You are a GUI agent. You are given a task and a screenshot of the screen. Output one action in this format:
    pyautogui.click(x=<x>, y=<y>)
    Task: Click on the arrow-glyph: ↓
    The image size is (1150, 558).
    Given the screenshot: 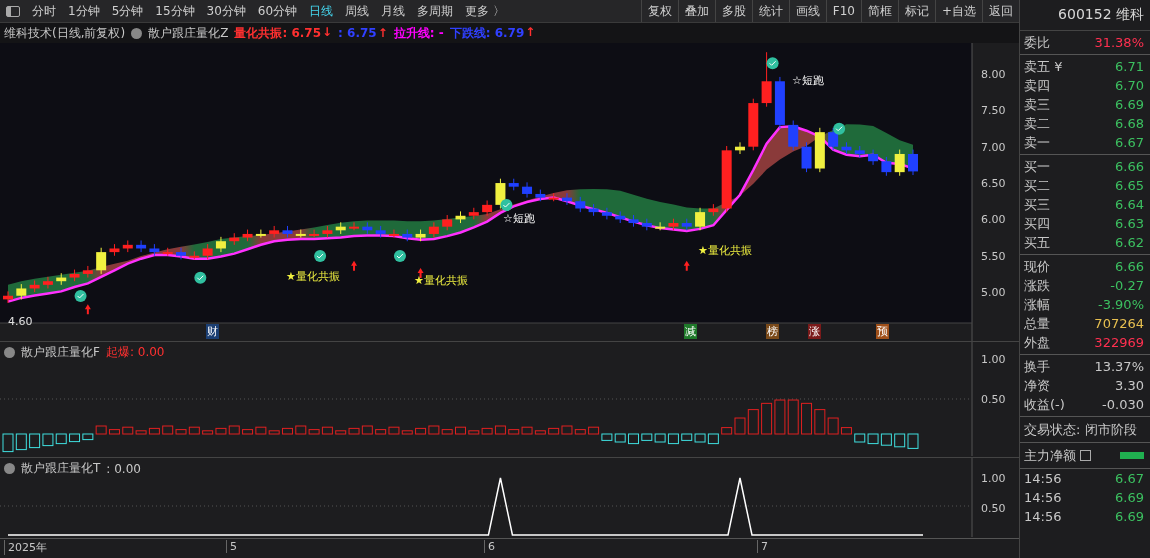 What is the action you would take?
    pyautogui.click(x=327, y=32)
    